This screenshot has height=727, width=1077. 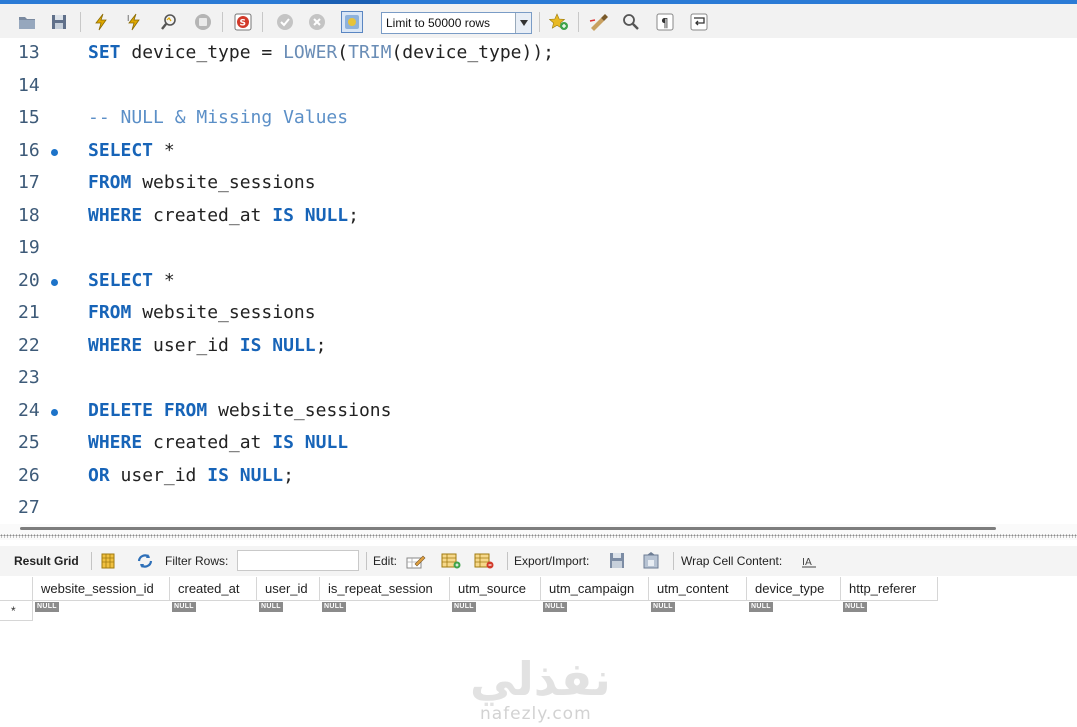 I want to click on bookmark-add-icon, so click(x=559, y=22).